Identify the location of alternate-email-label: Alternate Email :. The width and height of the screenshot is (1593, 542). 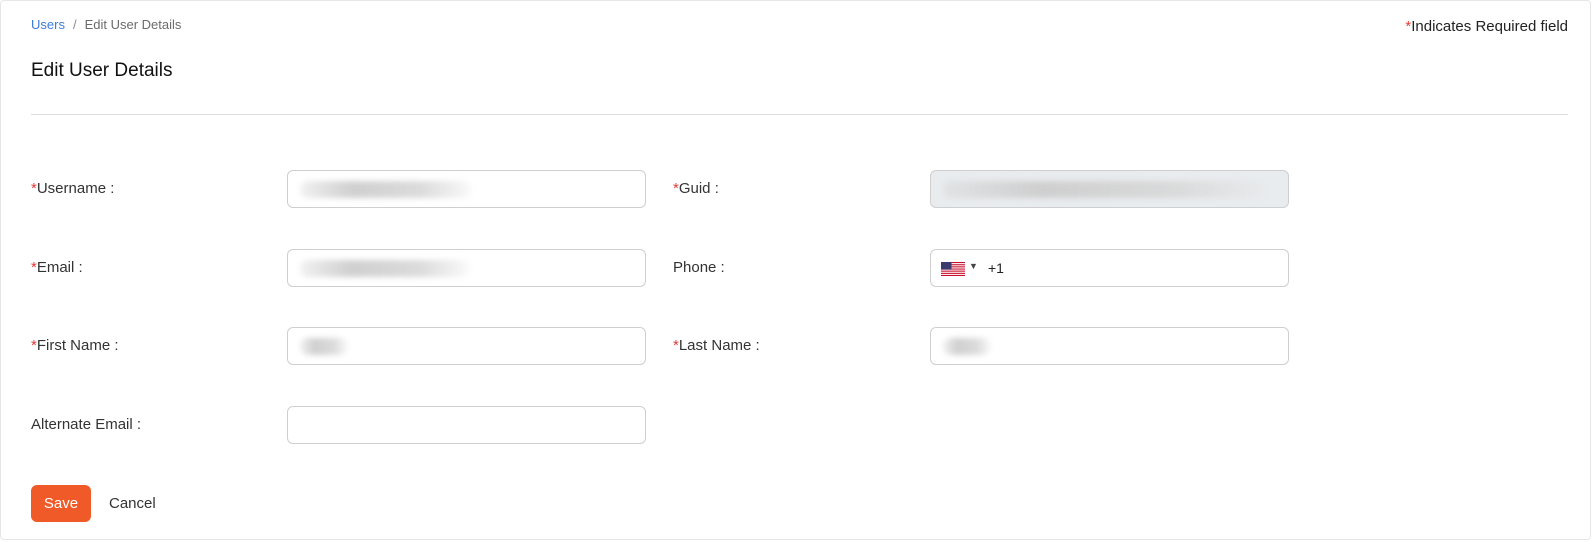
(86, 424).